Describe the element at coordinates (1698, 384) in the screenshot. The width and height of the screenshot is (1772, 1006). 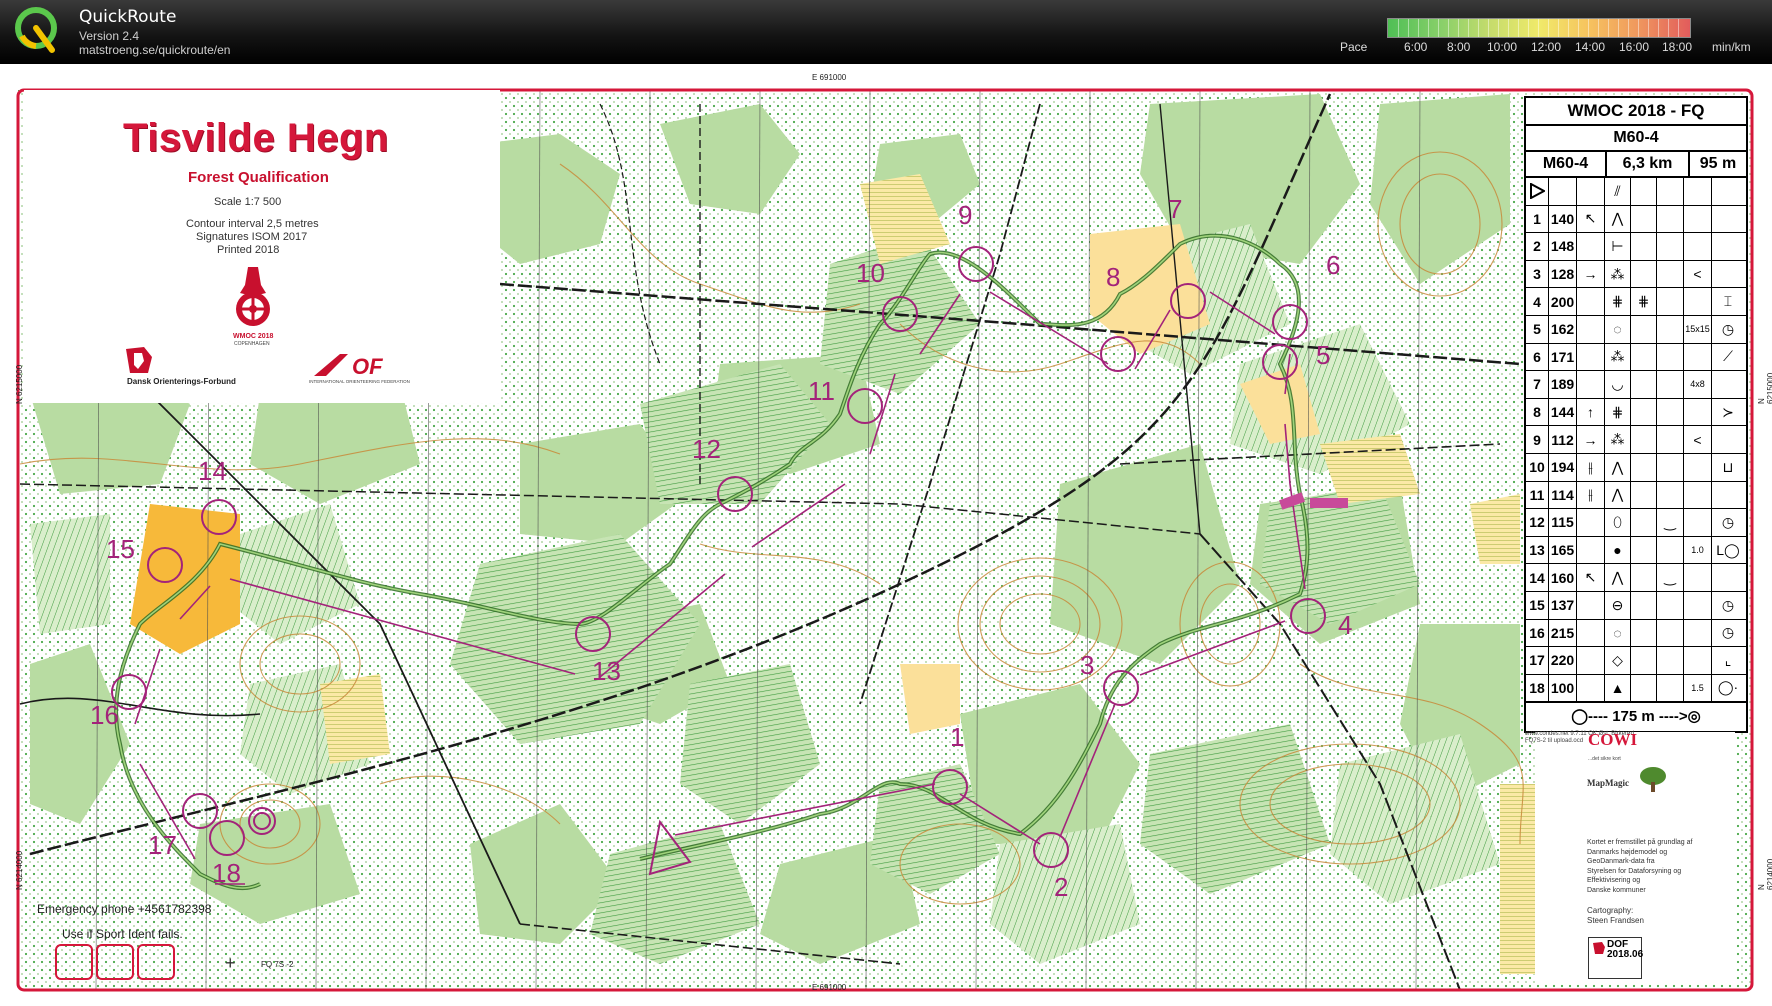
I see `desc-cell-g: 4x8` at that location.